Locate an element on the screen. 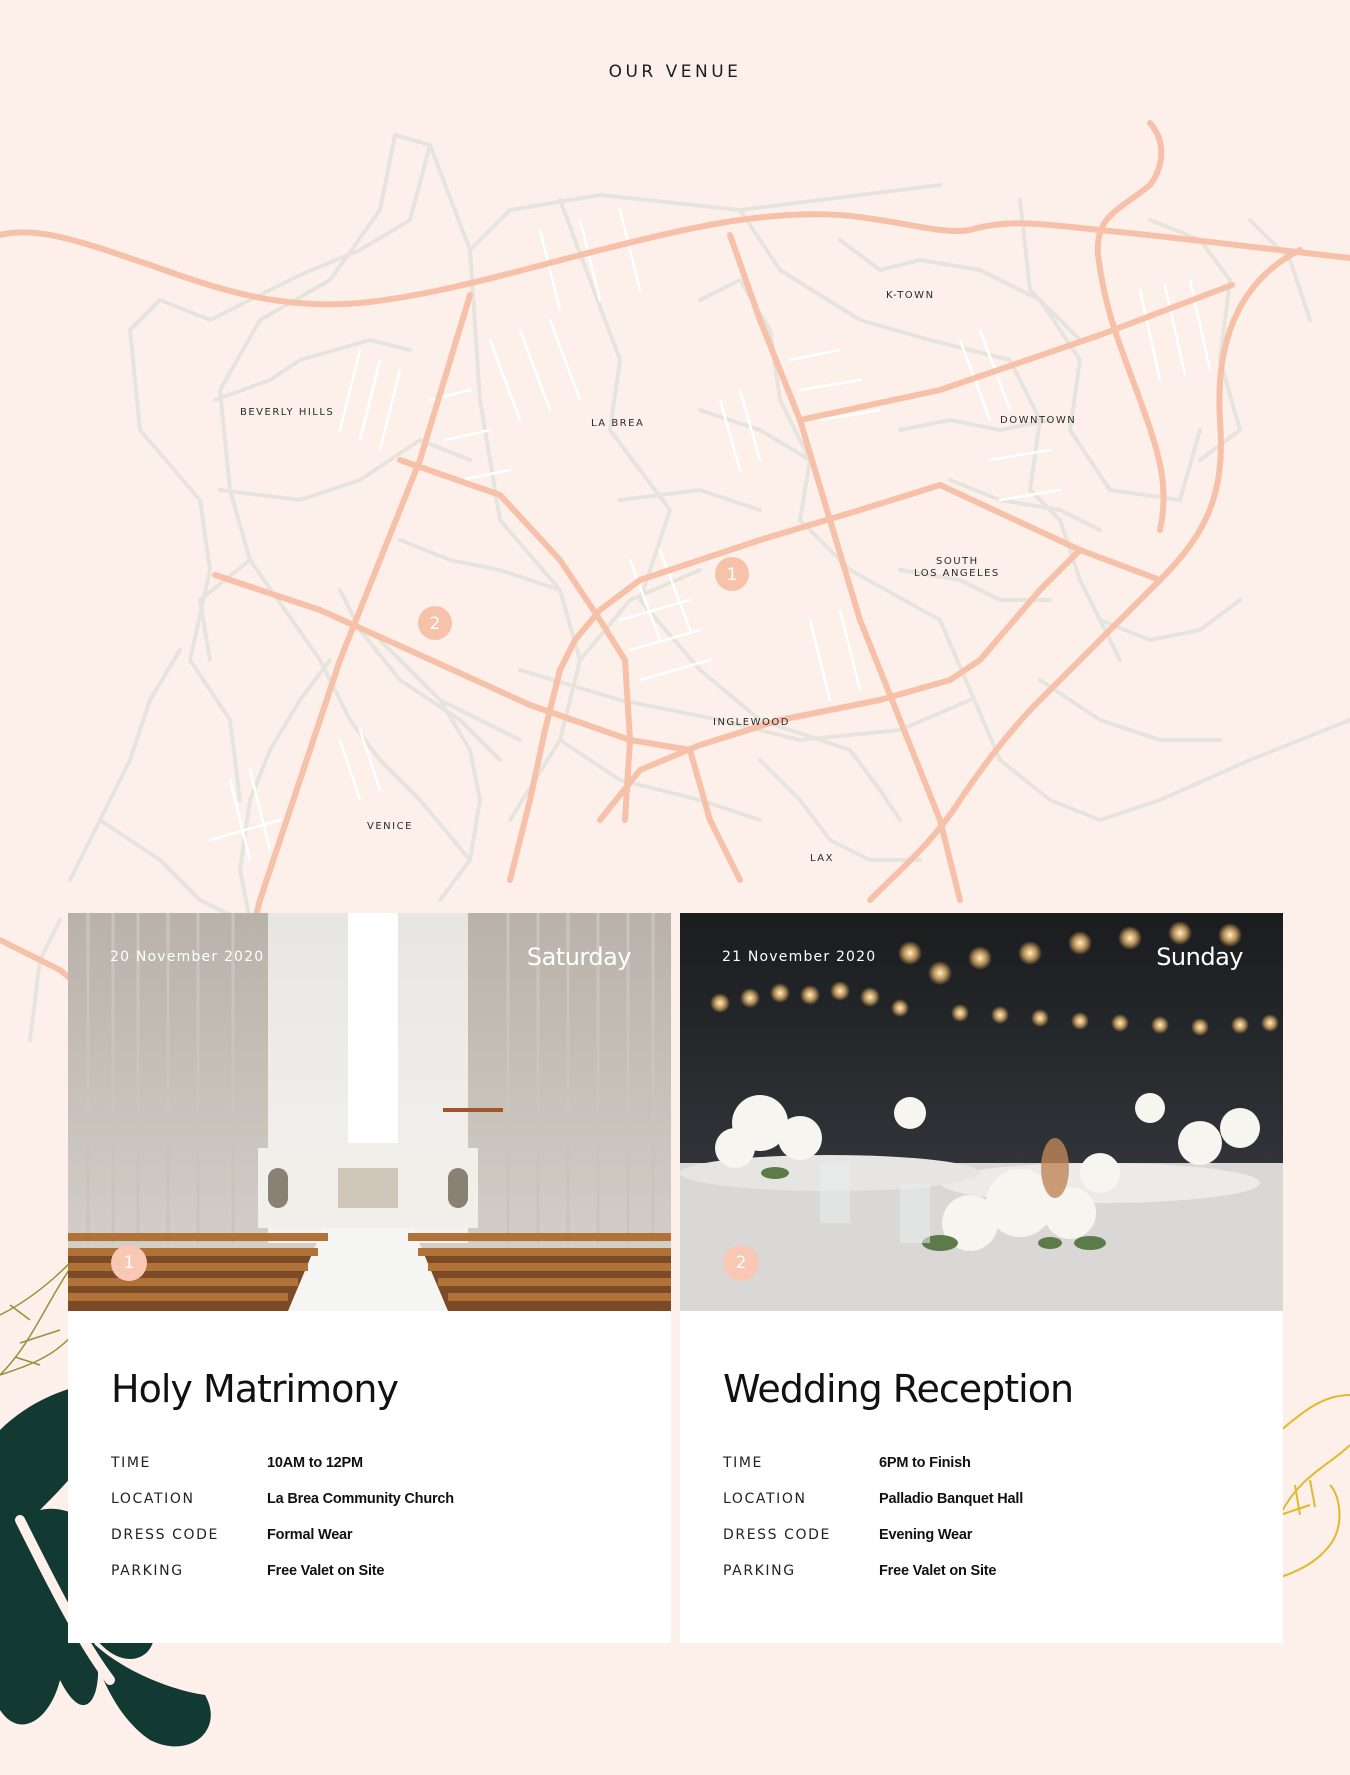 The width and height of the screenshot is (1350, 1775). event-date: 21 November 2020 is located at coordinates (799, 957).